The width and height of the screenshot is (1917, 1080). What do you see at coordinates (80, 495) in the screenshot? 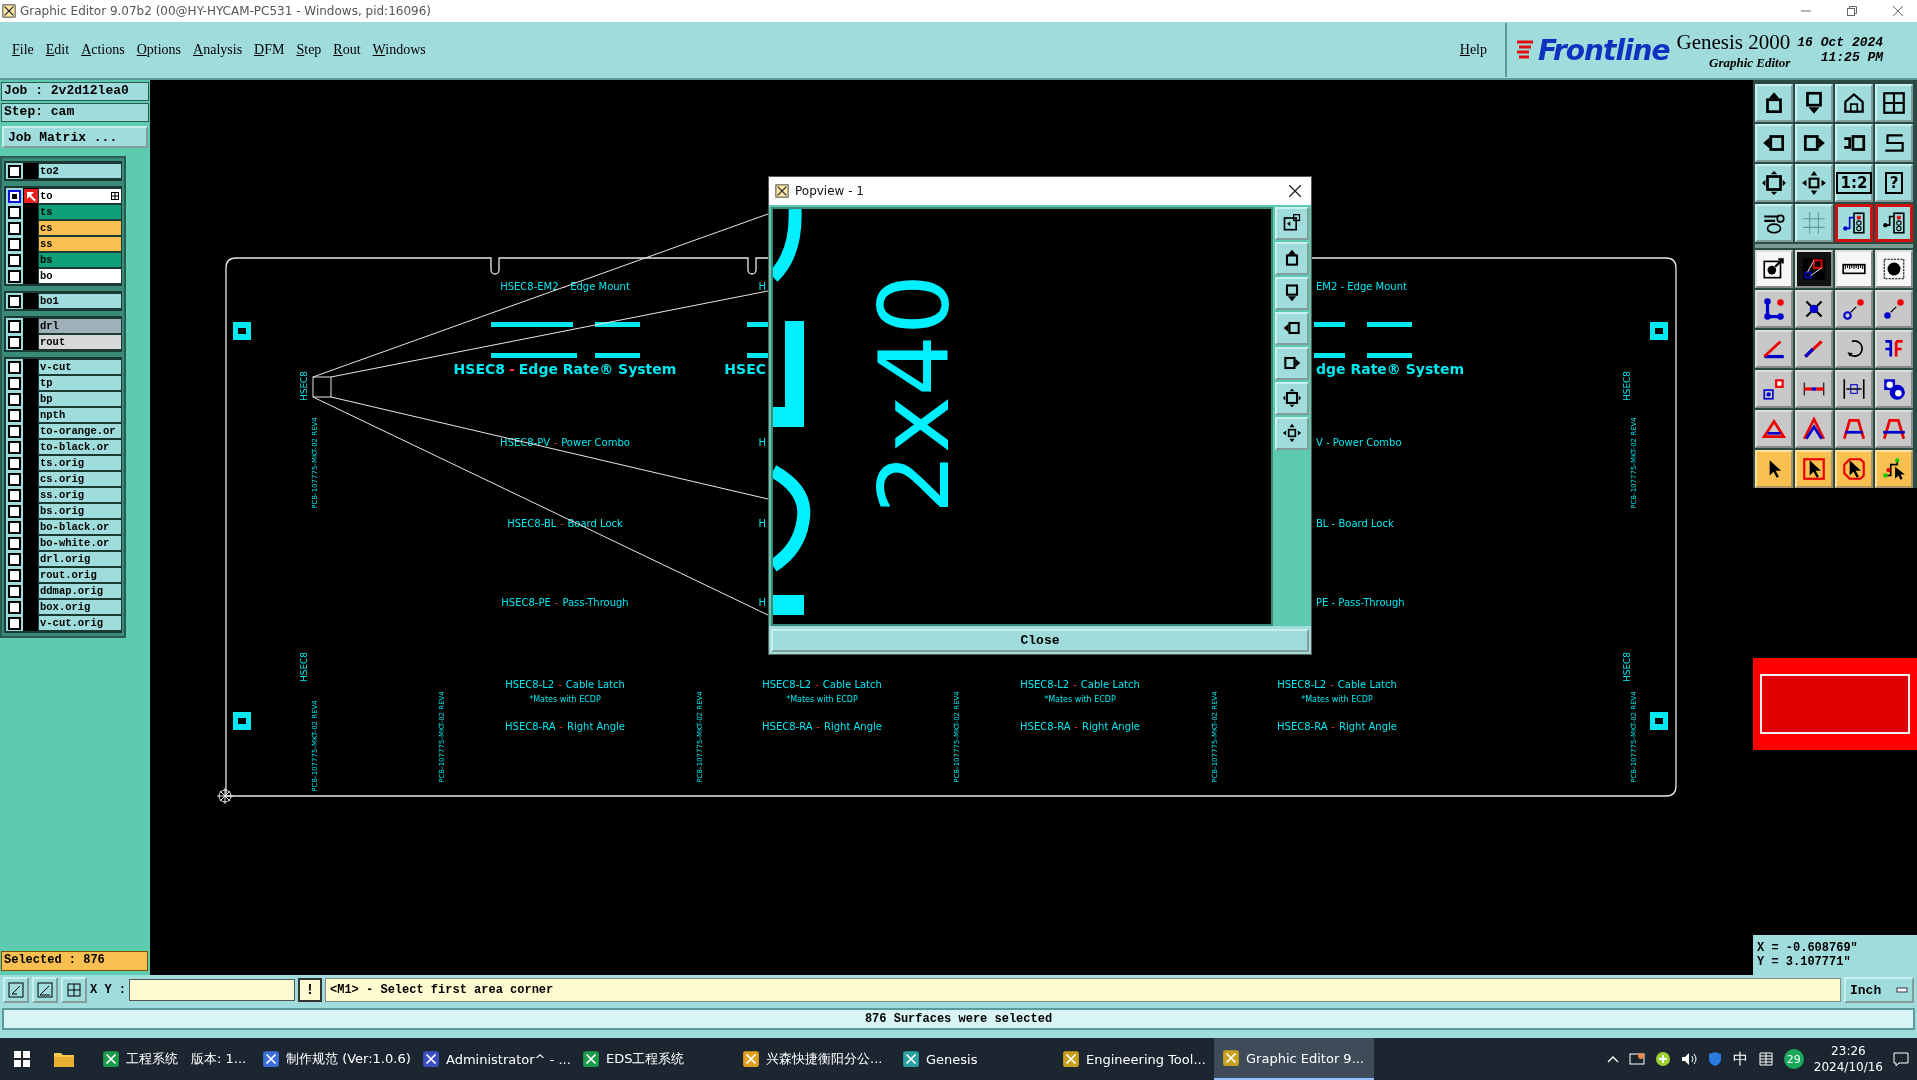
I see `layer-name: ss.orig` at bounding box center [80, 495].